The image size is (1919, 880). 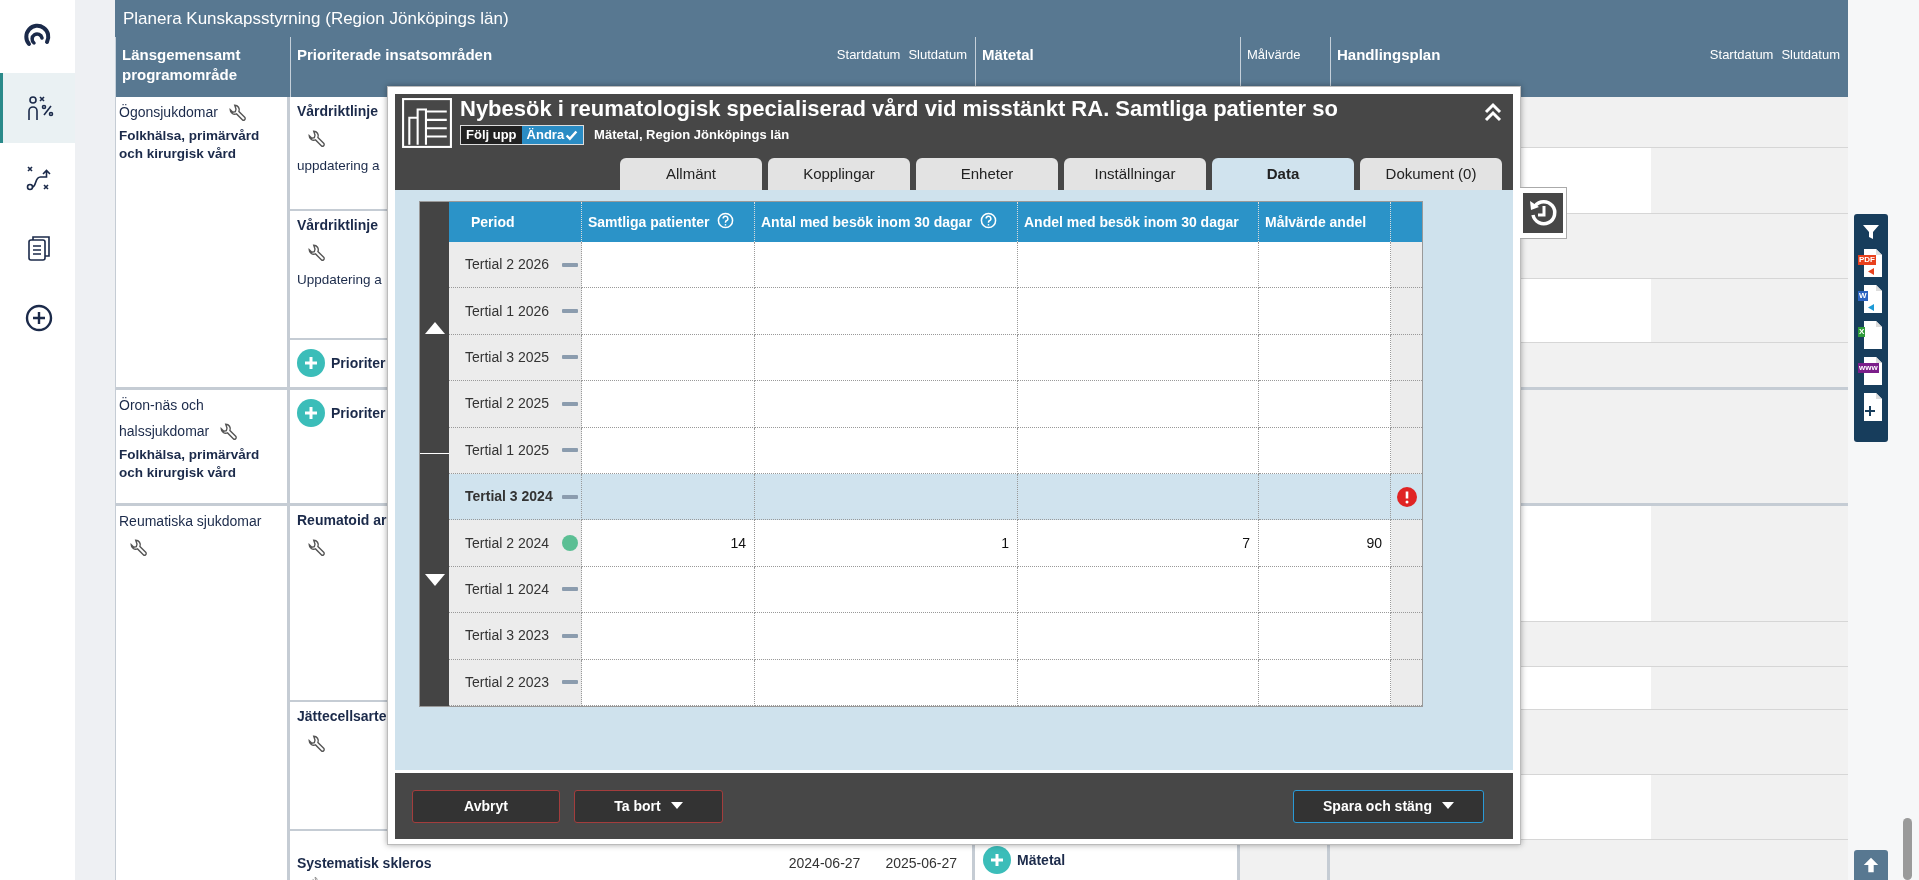 I want to click on table-row: Tertial 1 2025, so click(x=935, y=450).